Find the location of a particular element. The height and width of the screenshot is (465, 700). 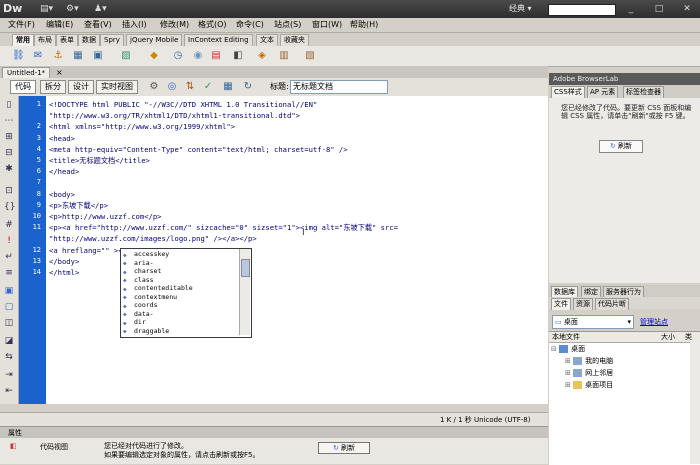

col-size: 大小 is located at coordinates (668, 337).